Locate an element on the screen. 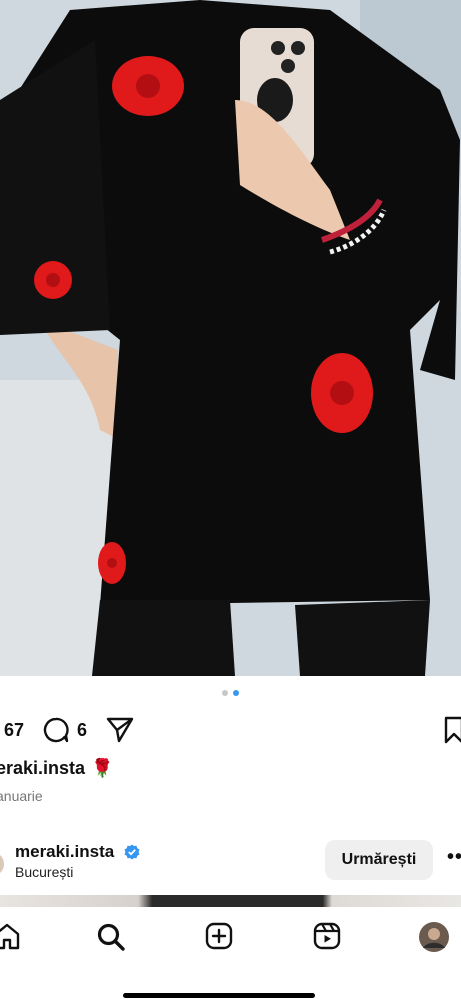 The width and height of the screenshot is (461, 999). profile-username: meraki.insta is located at coordinates (64, 852).